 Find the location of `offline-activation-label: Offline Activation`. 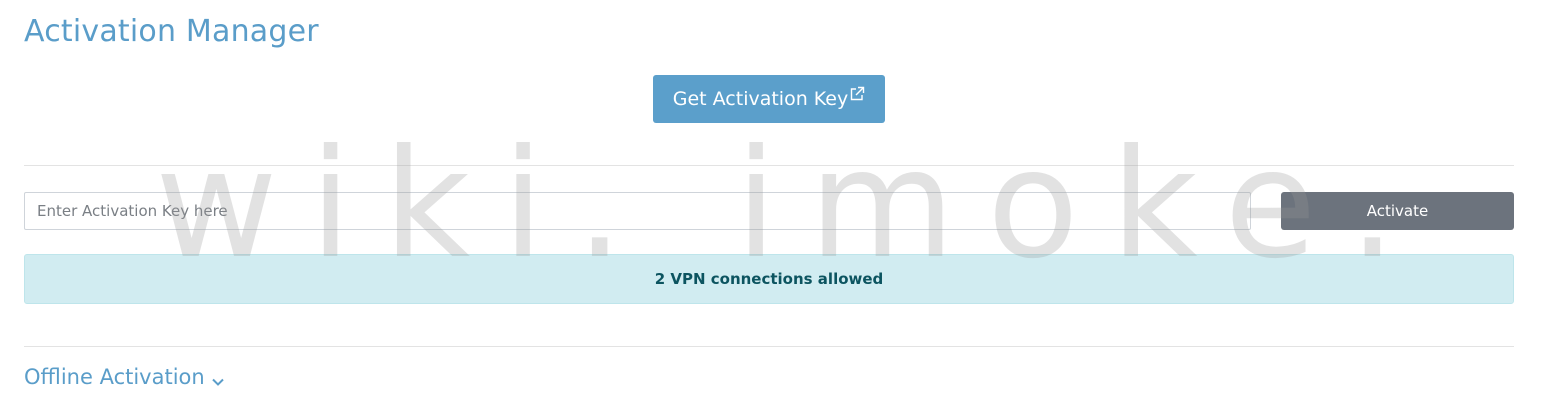

offline-activation-label: Offline Activation is located at coordinates (114, 377).